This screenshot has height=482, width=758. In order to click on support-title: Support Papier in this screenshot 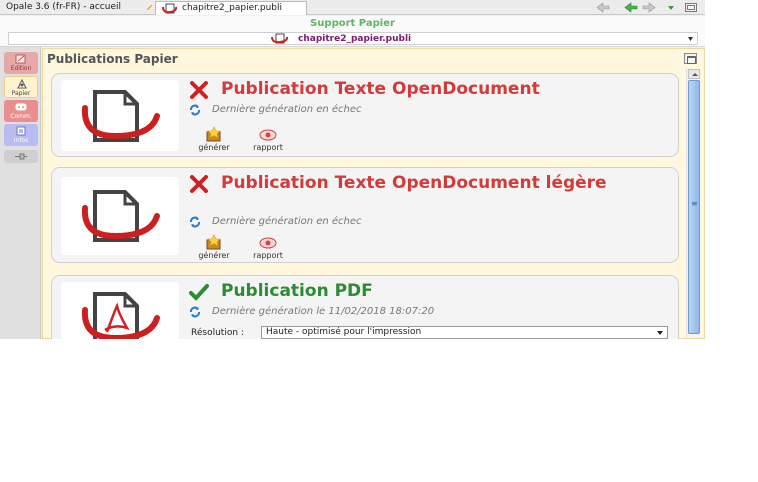, I will do `click(352, 23)`.